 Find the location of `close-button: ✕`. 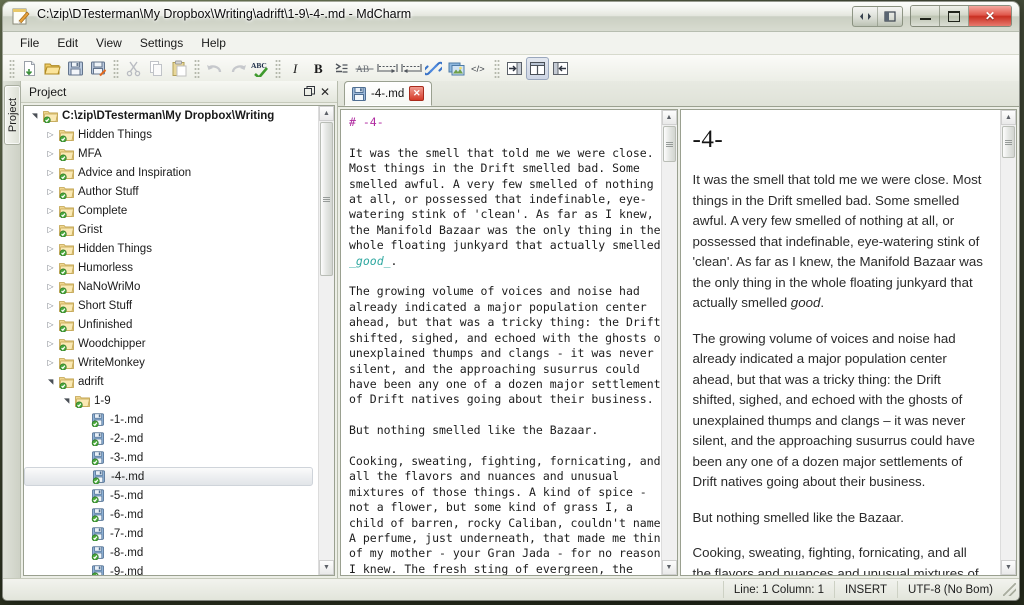

close-button: ✕ is located at coordinates (990, 16).